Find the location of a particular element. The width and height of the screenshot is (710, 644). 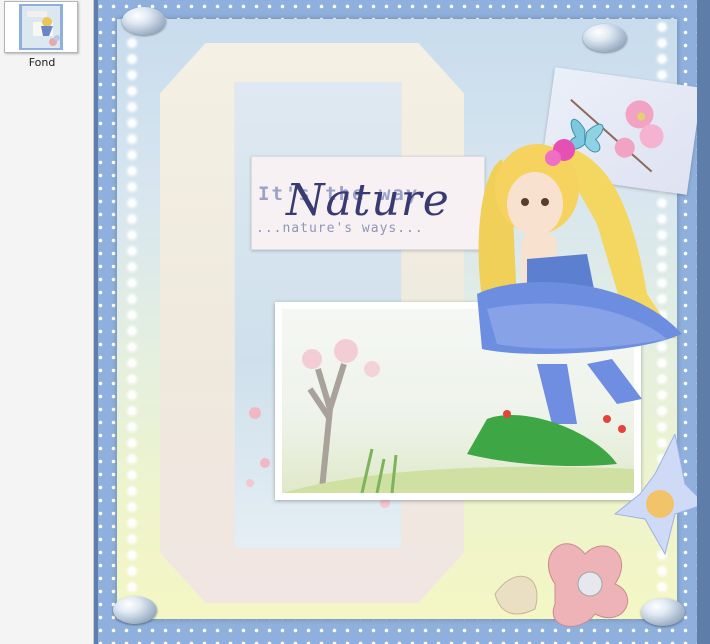

layers-panel: Fond is located at coordinates (47, 322).